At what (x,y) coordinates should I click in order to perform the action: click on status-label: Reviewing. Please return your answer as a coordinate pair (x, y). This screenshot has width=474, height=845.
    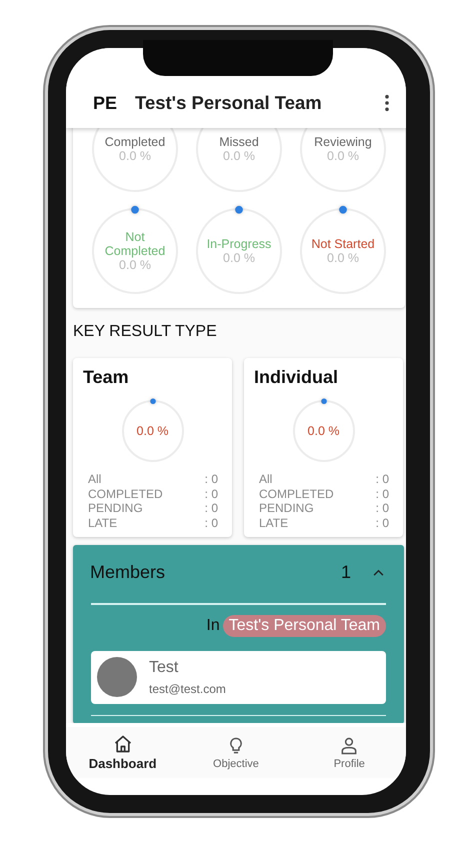
    Looking at the image, I should click on (343, 142).